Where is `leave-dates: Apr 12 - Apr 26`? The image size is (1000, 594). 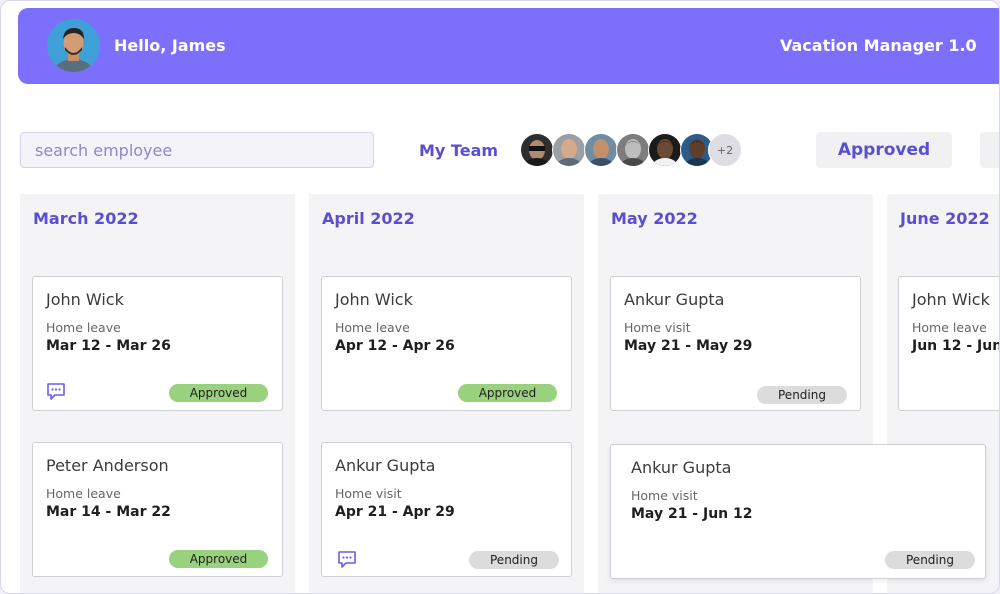 leave-dates: Apr 12 - Apr 26 is located at coordinates (395, 346).